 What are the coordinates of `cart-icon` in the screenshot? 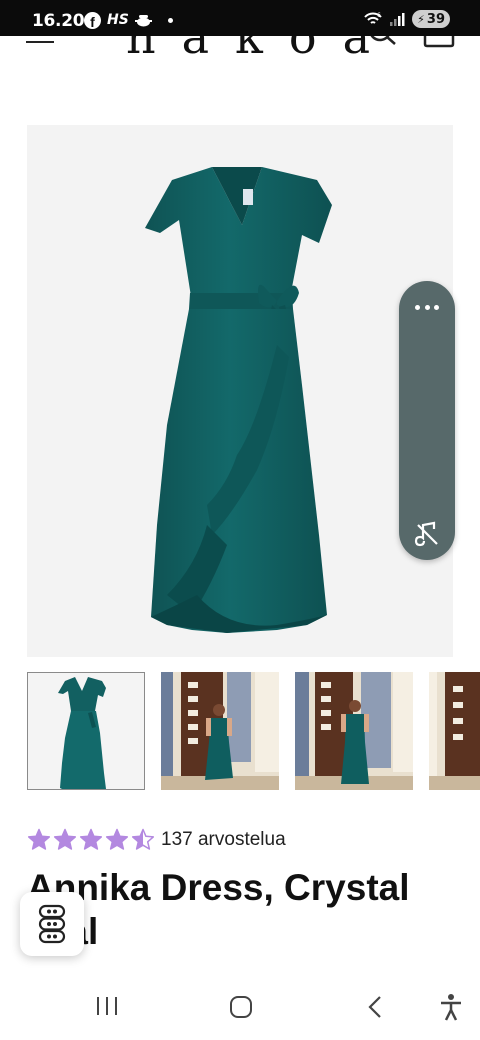 It's located at (439, 43).